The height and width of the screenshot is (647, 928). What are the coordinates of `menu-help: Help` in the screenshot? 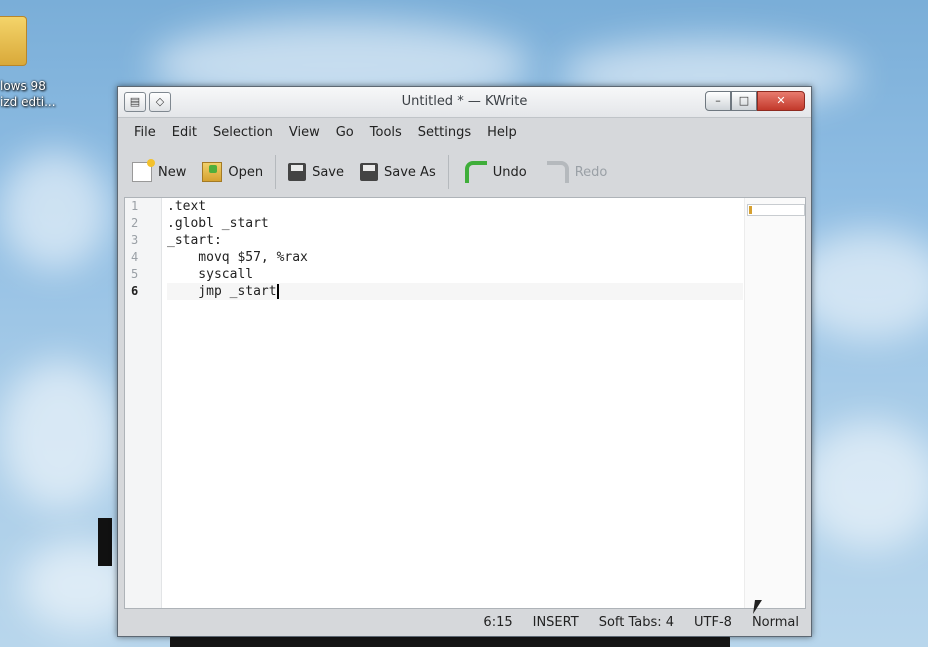 It's located at (502, 132).